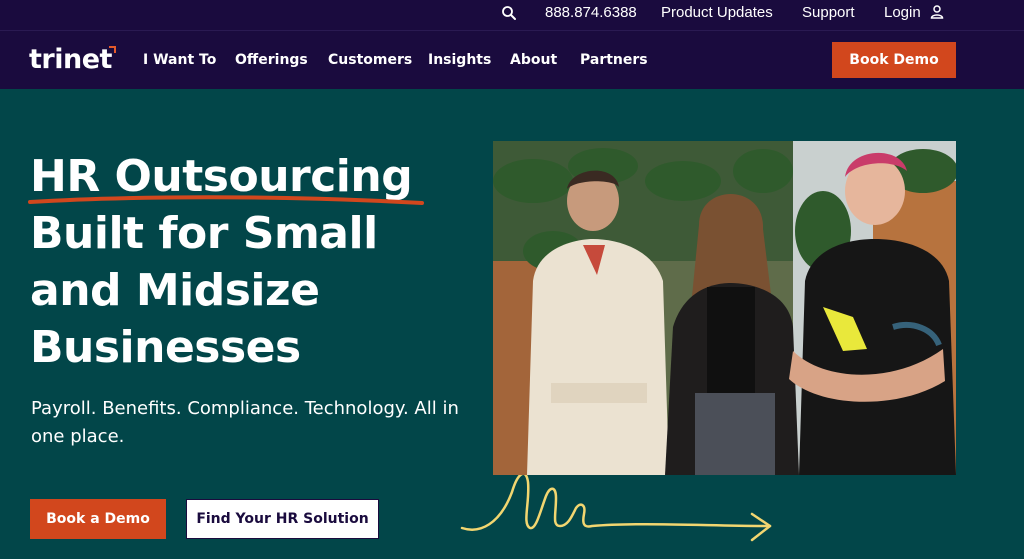  Describe the element at coordinates (591, 12) in the screenshot. I see `phone-link: 888.874.6388` at that location.